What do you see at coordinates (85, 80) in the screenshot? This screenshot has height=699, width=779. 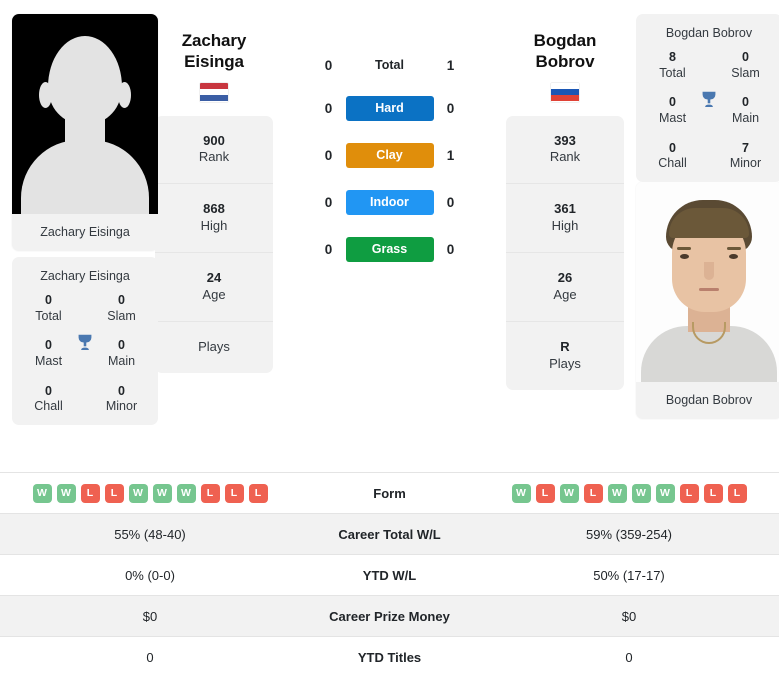 I see `silhouette-head-icon` at bounding box center [85, 80].